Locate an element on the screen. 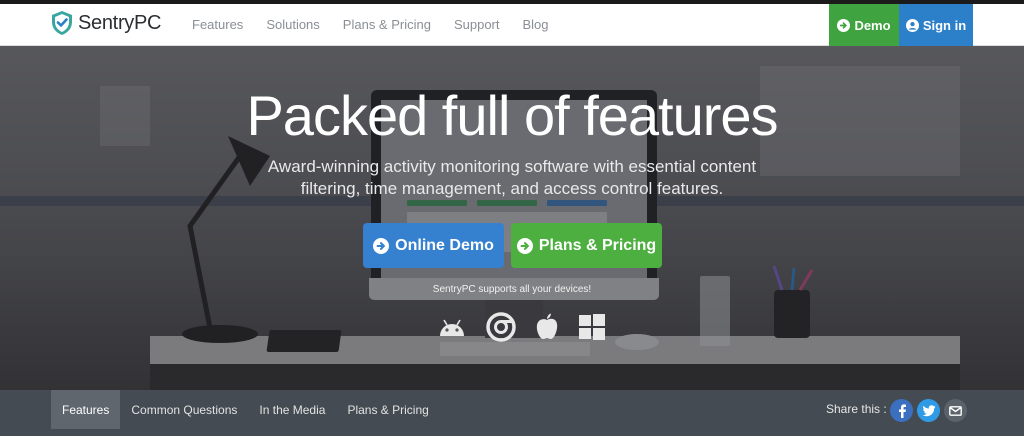  subnav-item-in-the-media: In the Media is located at coordinates (292, 409).